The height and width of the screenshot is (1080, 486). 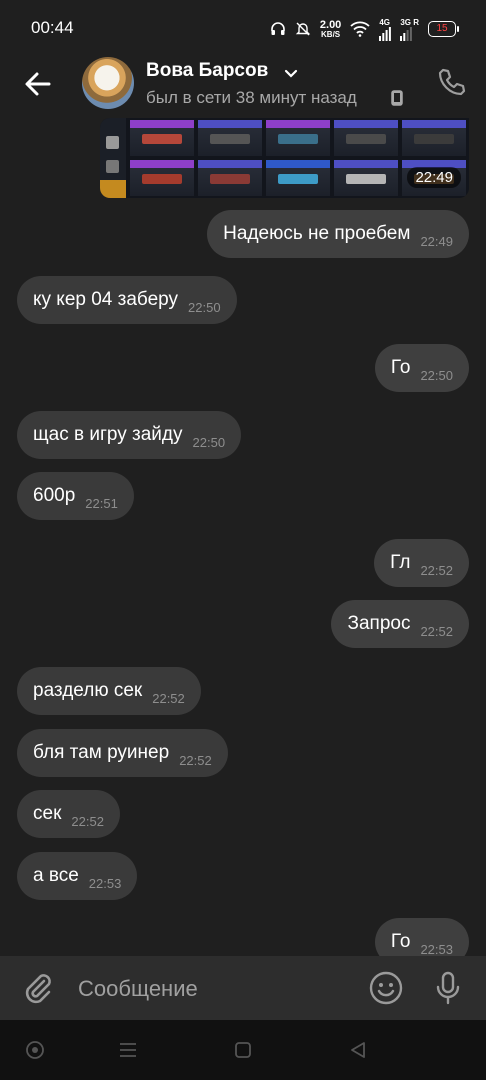 What do you see at coordinates (113, 158) in the screenshot?
I see `screenshot-sidebar` at bounding box center [113, 158].